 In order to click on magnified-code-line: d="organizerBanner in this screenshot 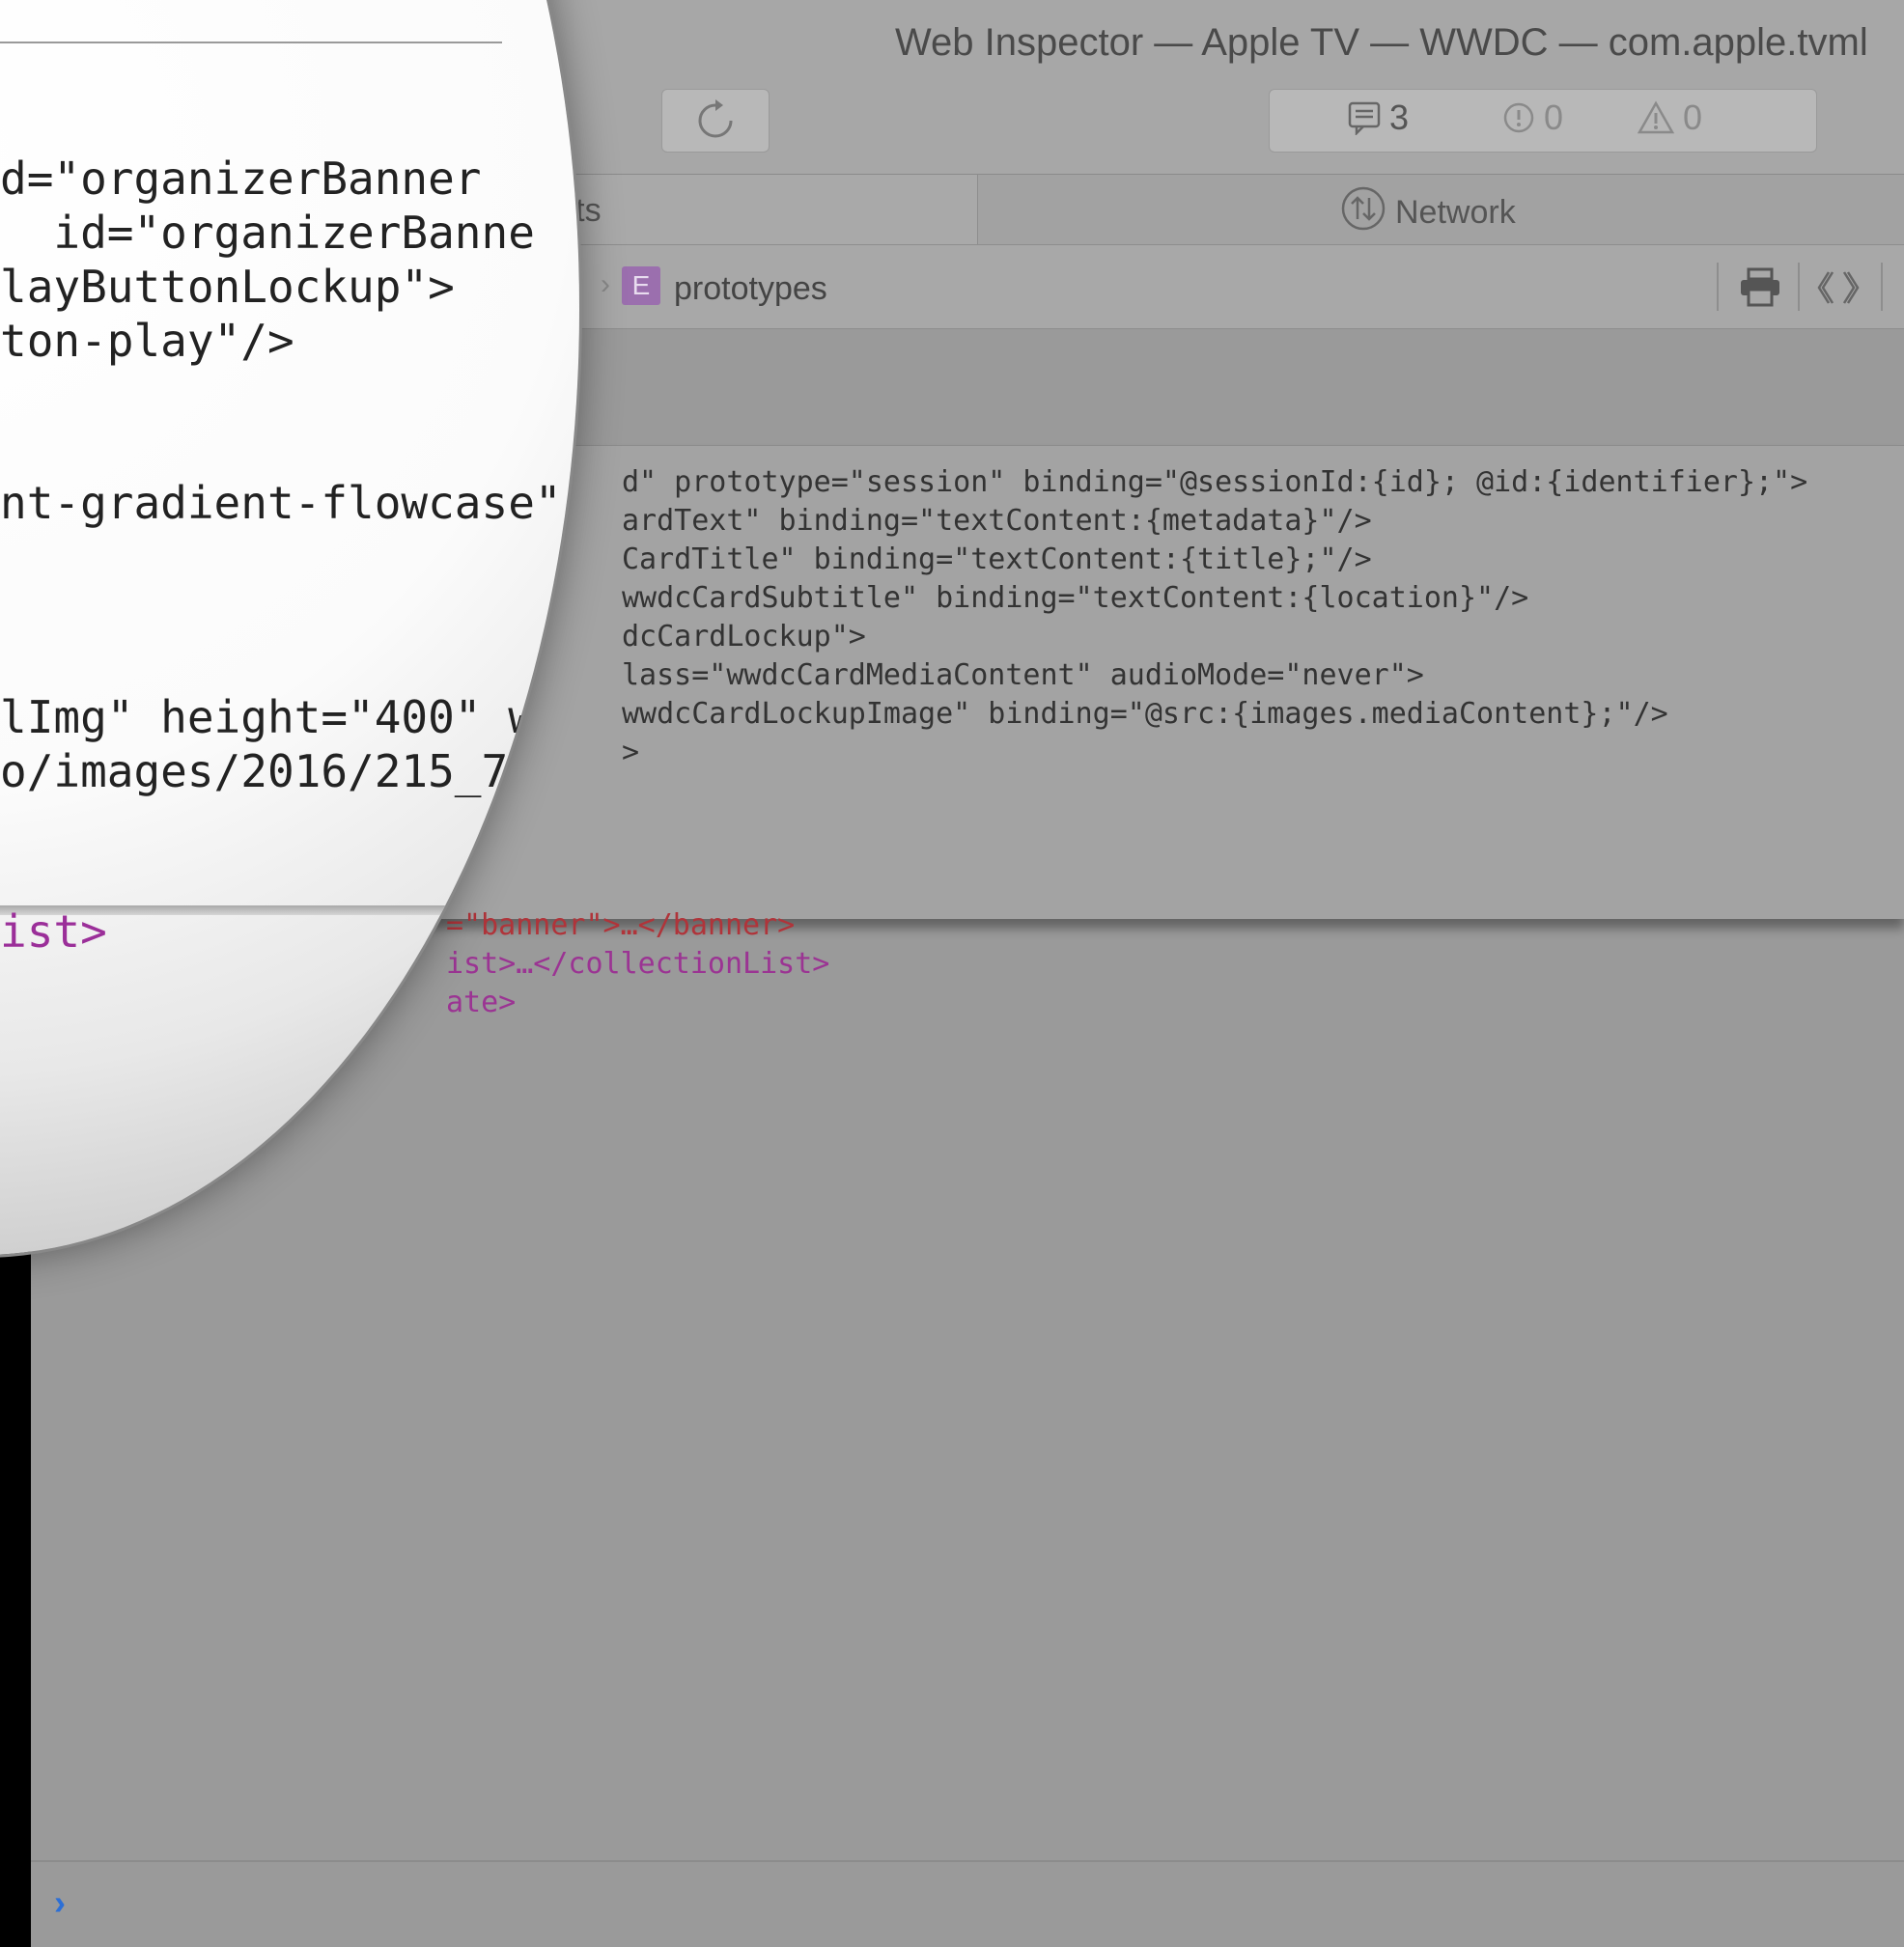, I will do `click(241, 179)`.